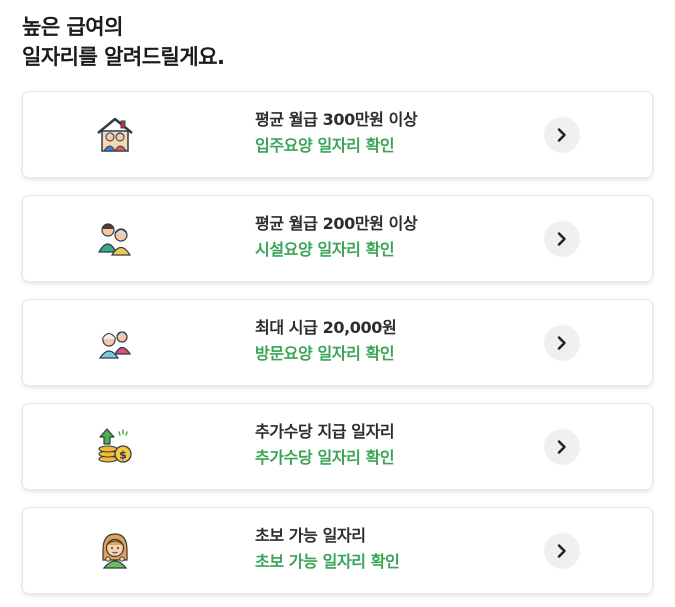 This screenshot has height=607, width=675. Describe the element at coordinates (123, 57) in the screenshot. I see `heading-line-2: 일자리를 알려드릴게요.` at that location.